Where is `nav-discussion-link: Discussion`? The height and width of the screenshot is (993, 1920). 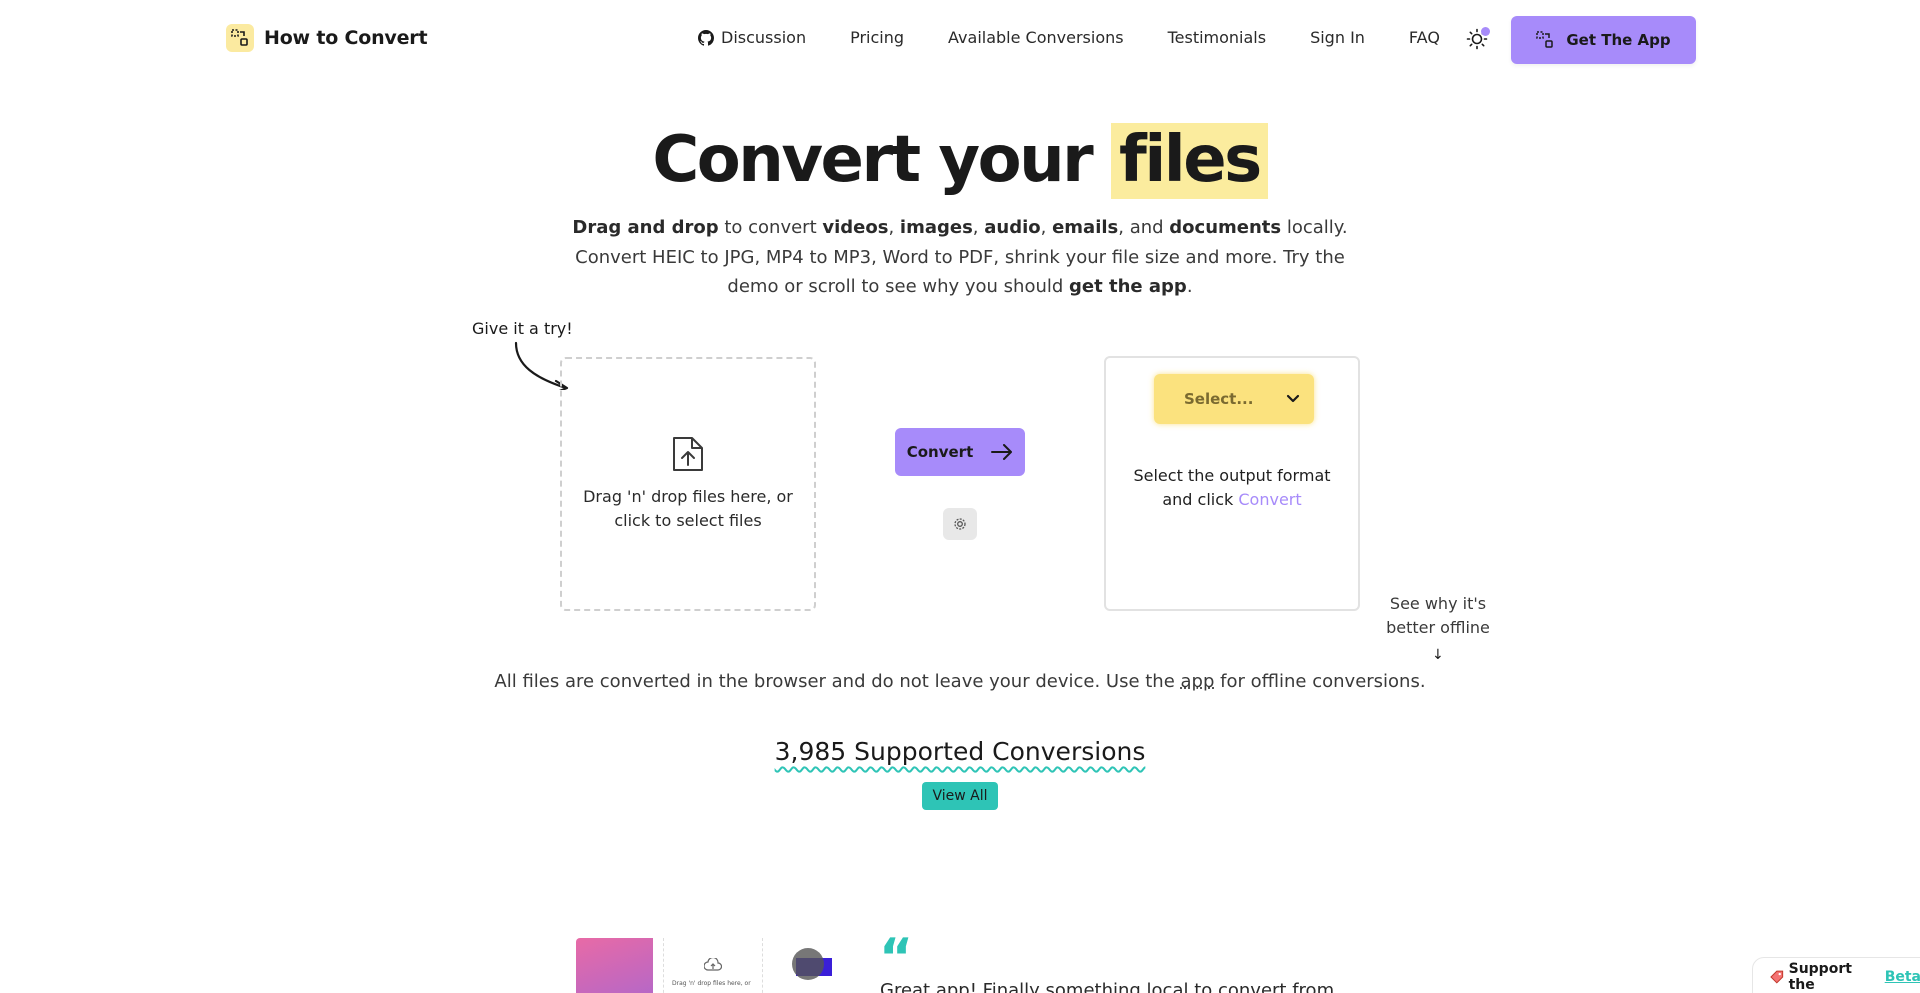 nav-discussion-link: Discussion is located at coordinates (752, 37).